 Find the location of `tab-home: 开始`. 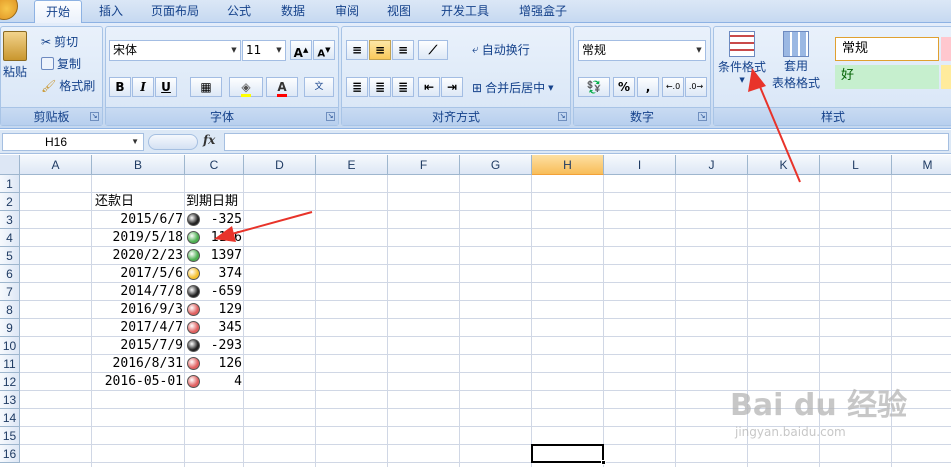

tab-home: 开始 is located at coordinates (58, 12).